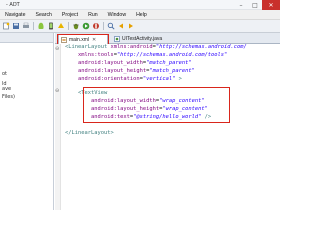 The image size is (320, 240). I want to click on print-icon, so click(26, 26).